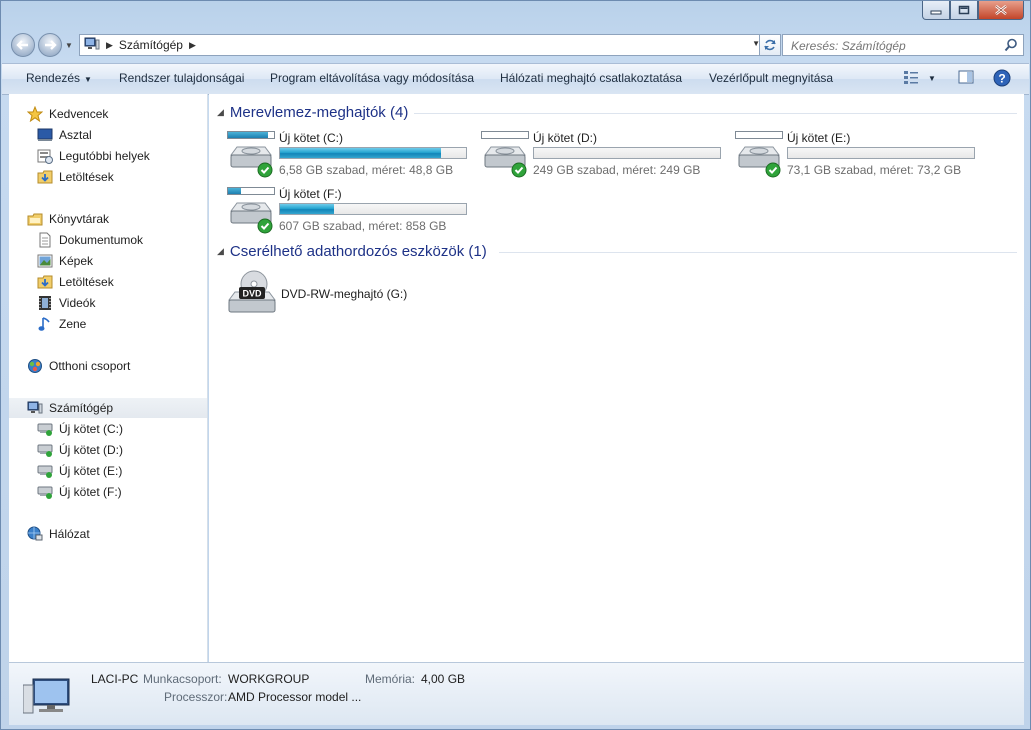 This screenshot has width=1031, height=730. I want to click on nav-libraries: Könyvtárak, so click(68, 219).